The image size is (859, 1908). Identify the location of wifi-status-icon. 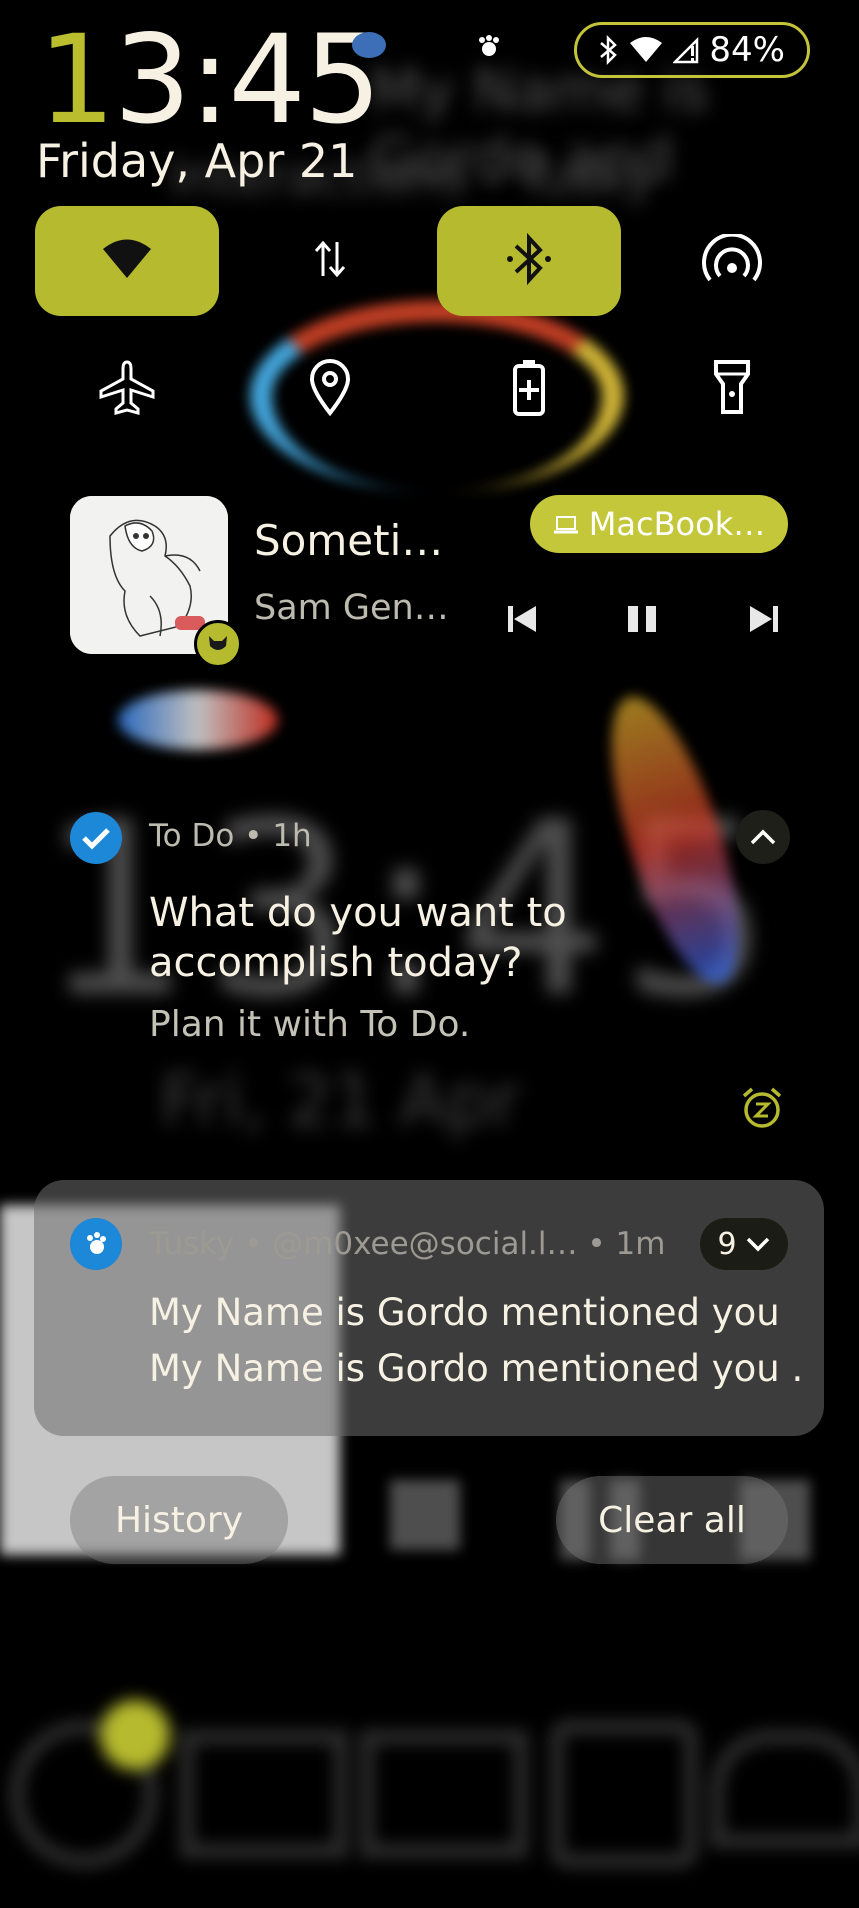
(646, 50).